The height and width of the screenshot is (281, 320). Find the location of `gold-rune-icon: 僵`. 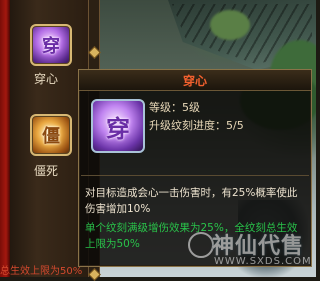

gold-rune-icon: 僵 is located at coordinates (51, 136).